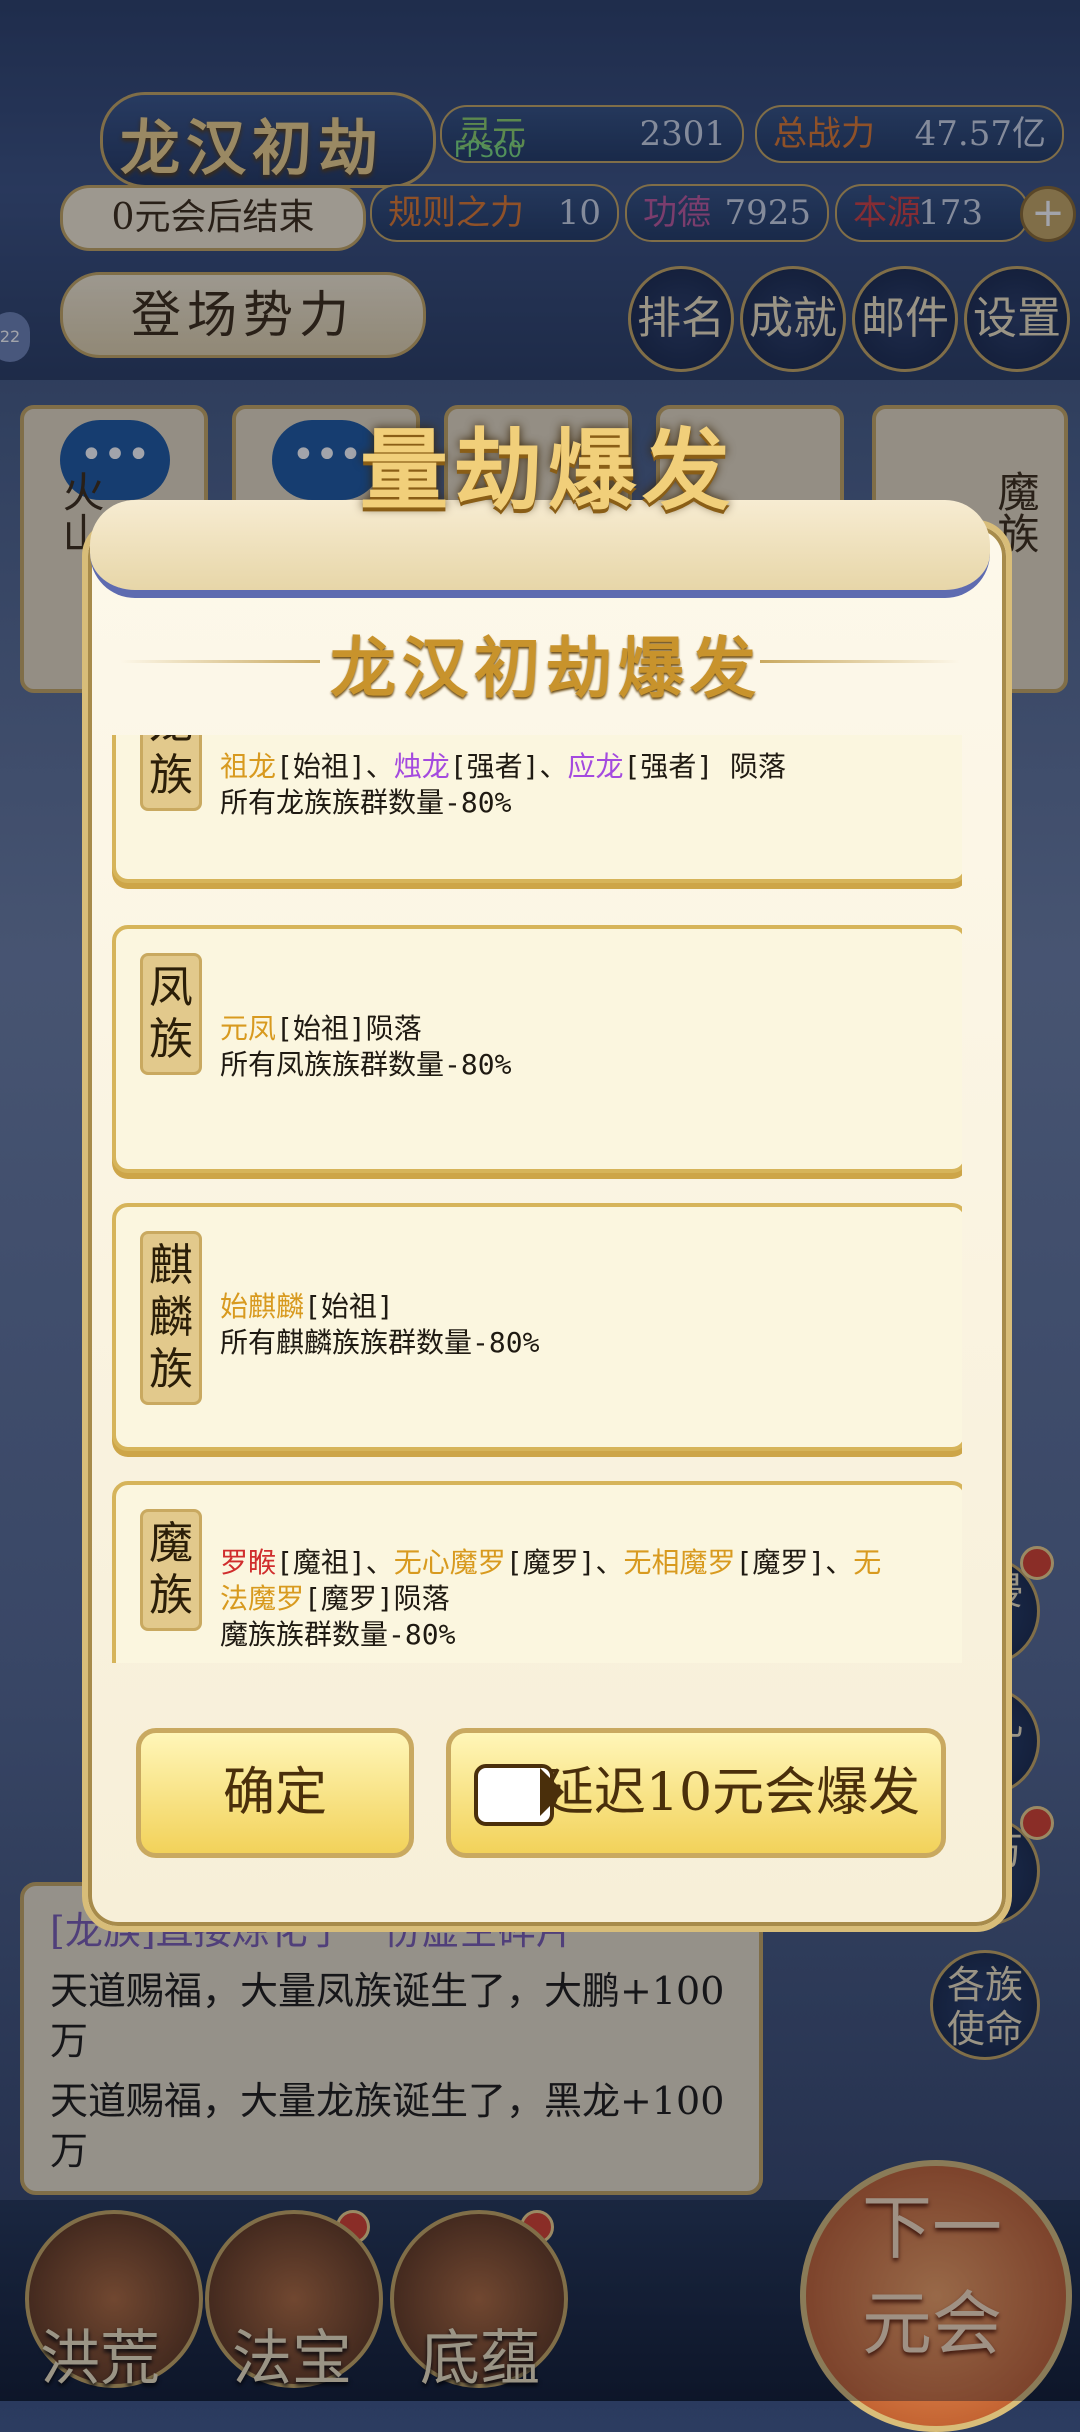 This screenshot has width=1080, height=2432. What do you see at coordinates (449, 1562) in the screenshot?
I see `card-text-segment: 无心魔罗` at bounding box center [449, 1562].